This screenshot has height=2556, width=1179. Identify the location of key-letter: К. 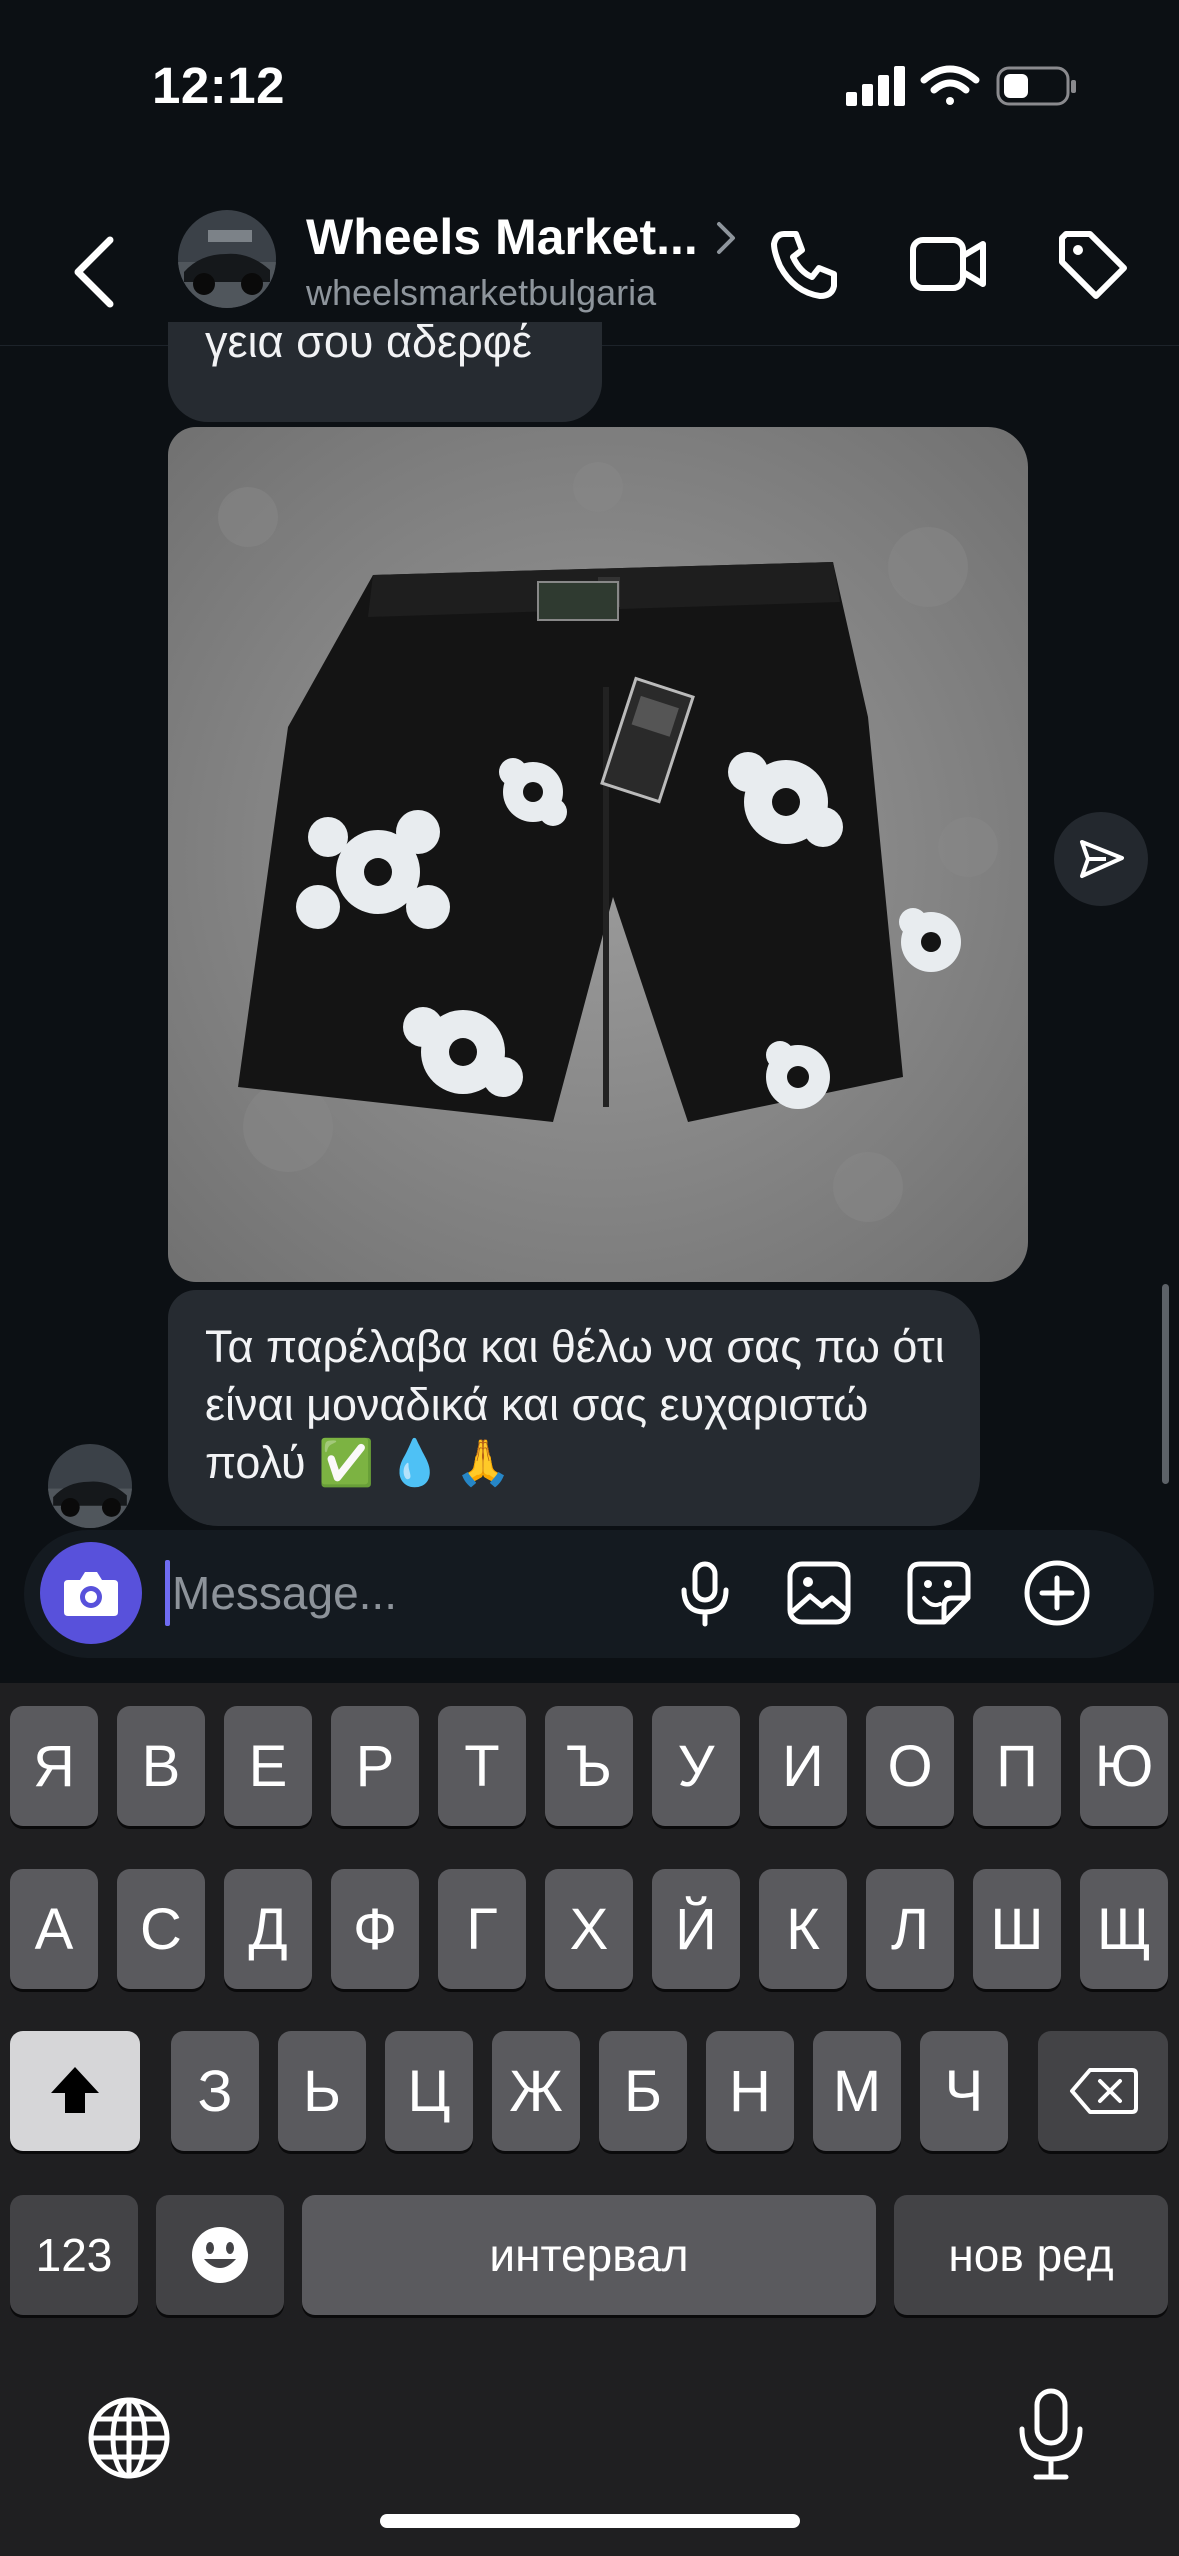
(803, 1929).